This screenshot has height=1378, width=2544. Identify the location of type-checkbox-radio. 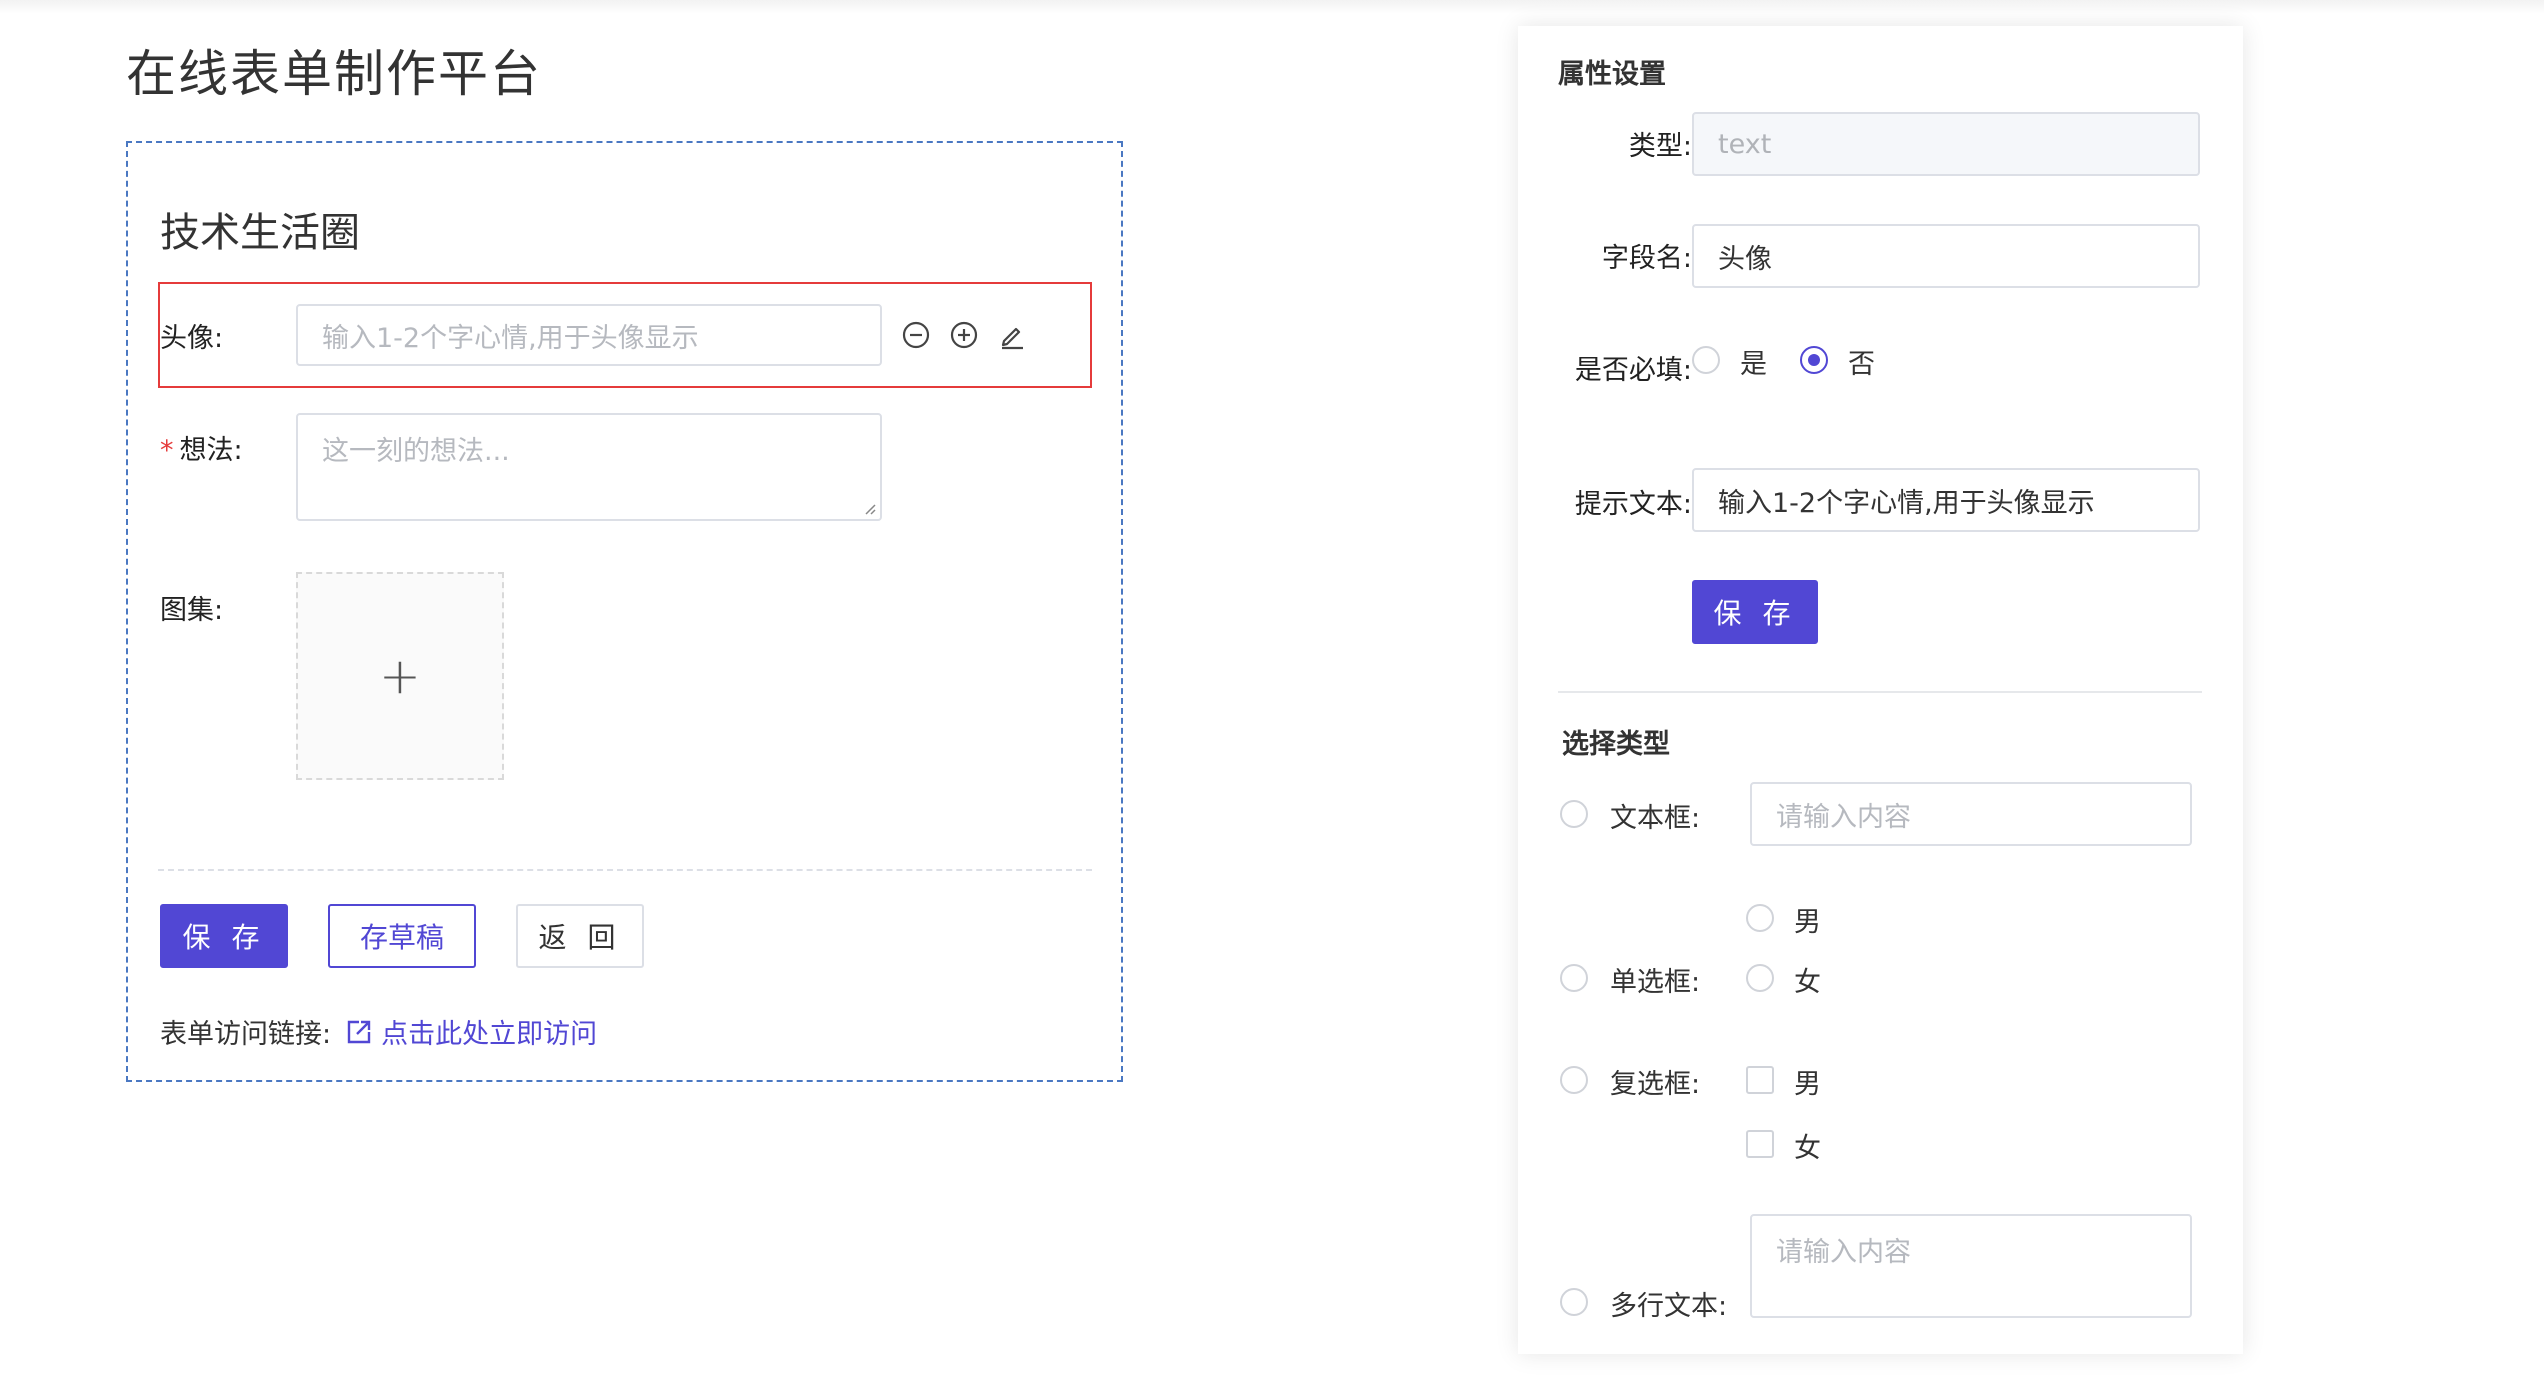
(1574, 1080).